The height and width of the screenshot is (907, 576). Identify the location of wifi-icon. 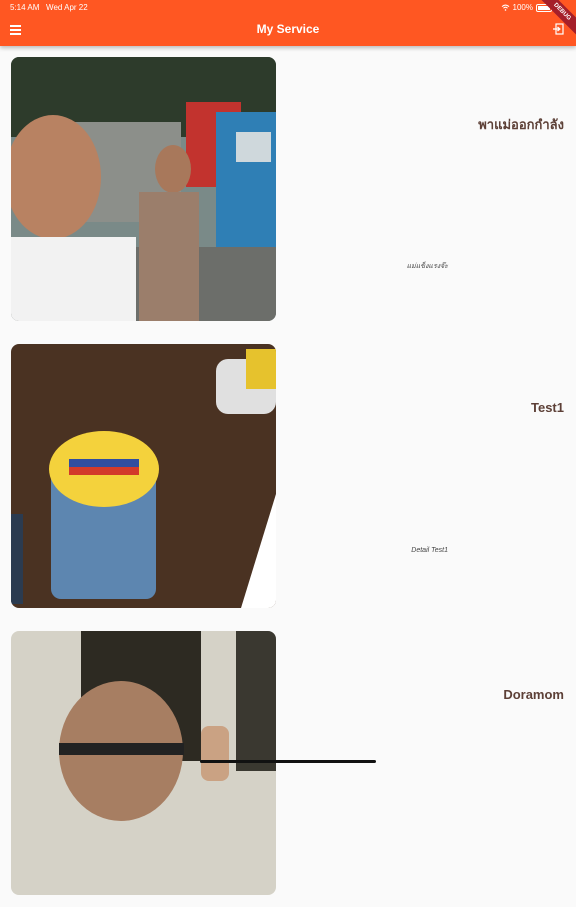
(505, 7).